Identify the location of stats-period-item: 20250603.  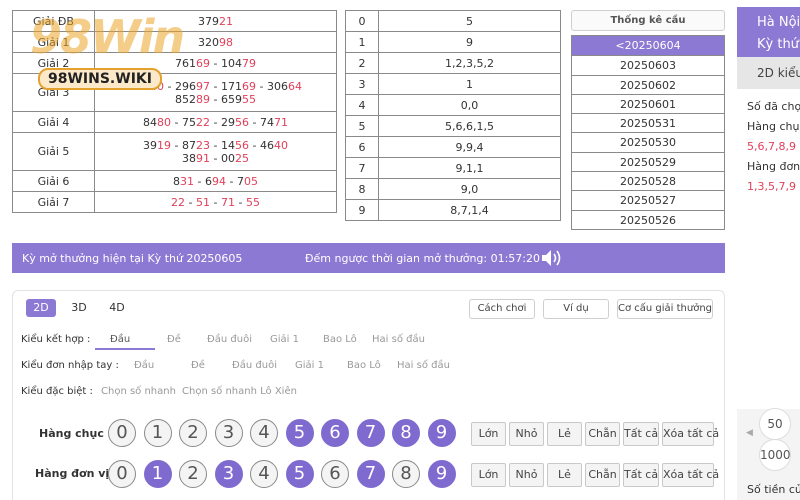
(648, 65).